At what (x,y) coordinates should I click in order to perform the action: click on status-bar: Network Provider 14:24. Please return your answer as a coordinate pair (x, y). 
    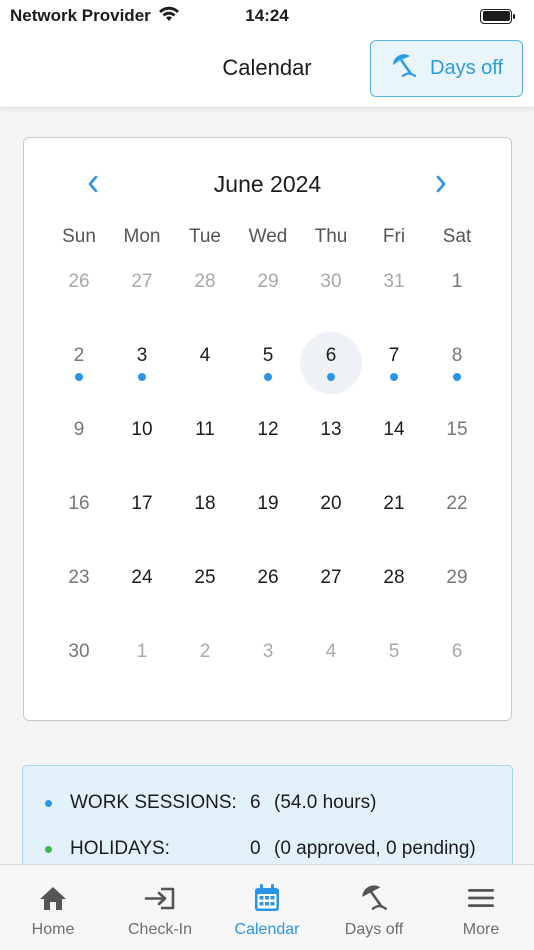
    Looking at the image, I should click on (267, 16).